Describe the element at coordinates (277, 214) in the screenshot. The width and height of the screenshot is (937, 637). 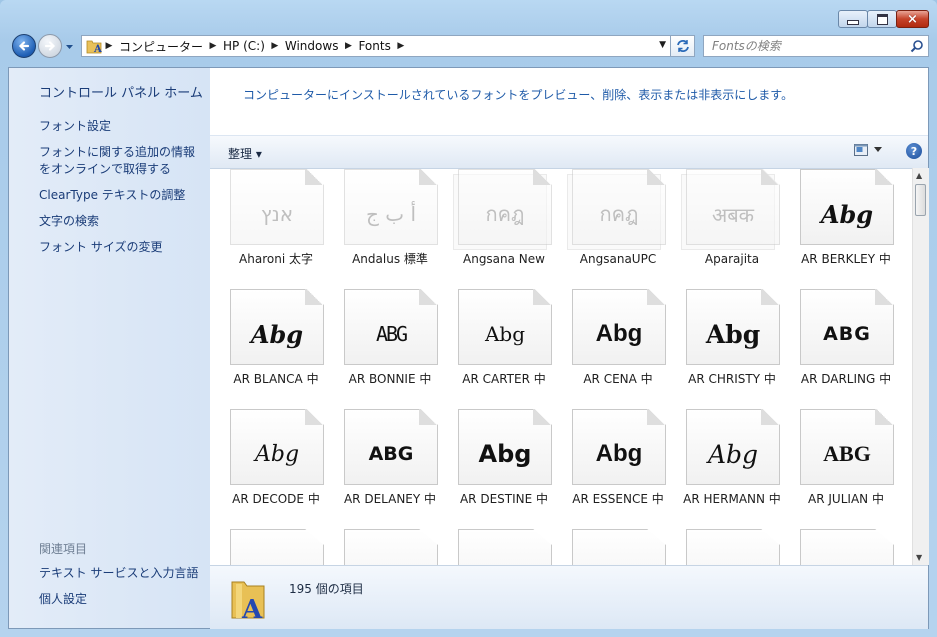
I see `font-sample-text: אנץ` at that location.